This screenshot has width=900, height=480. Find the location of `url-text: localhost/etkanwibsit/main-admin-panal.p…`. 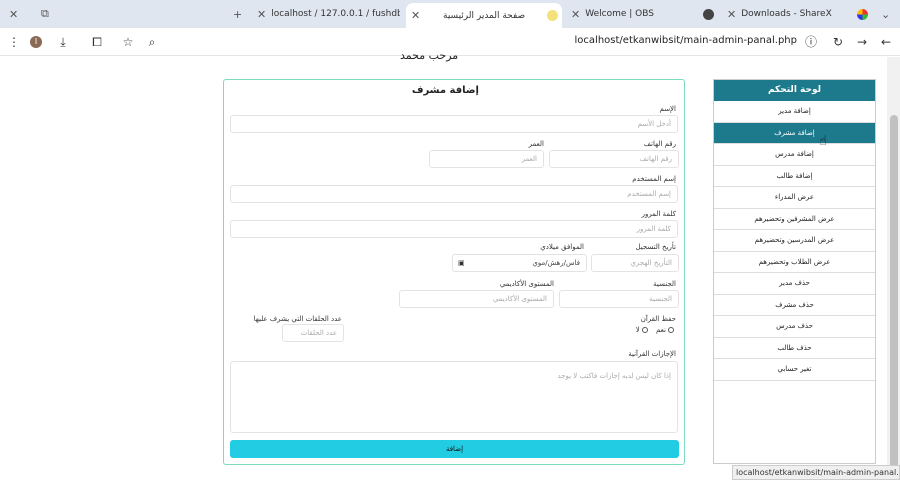

url-text: localhost/etkanwibsit/main-admin-panal.p… is located at coordinates (686, 40).